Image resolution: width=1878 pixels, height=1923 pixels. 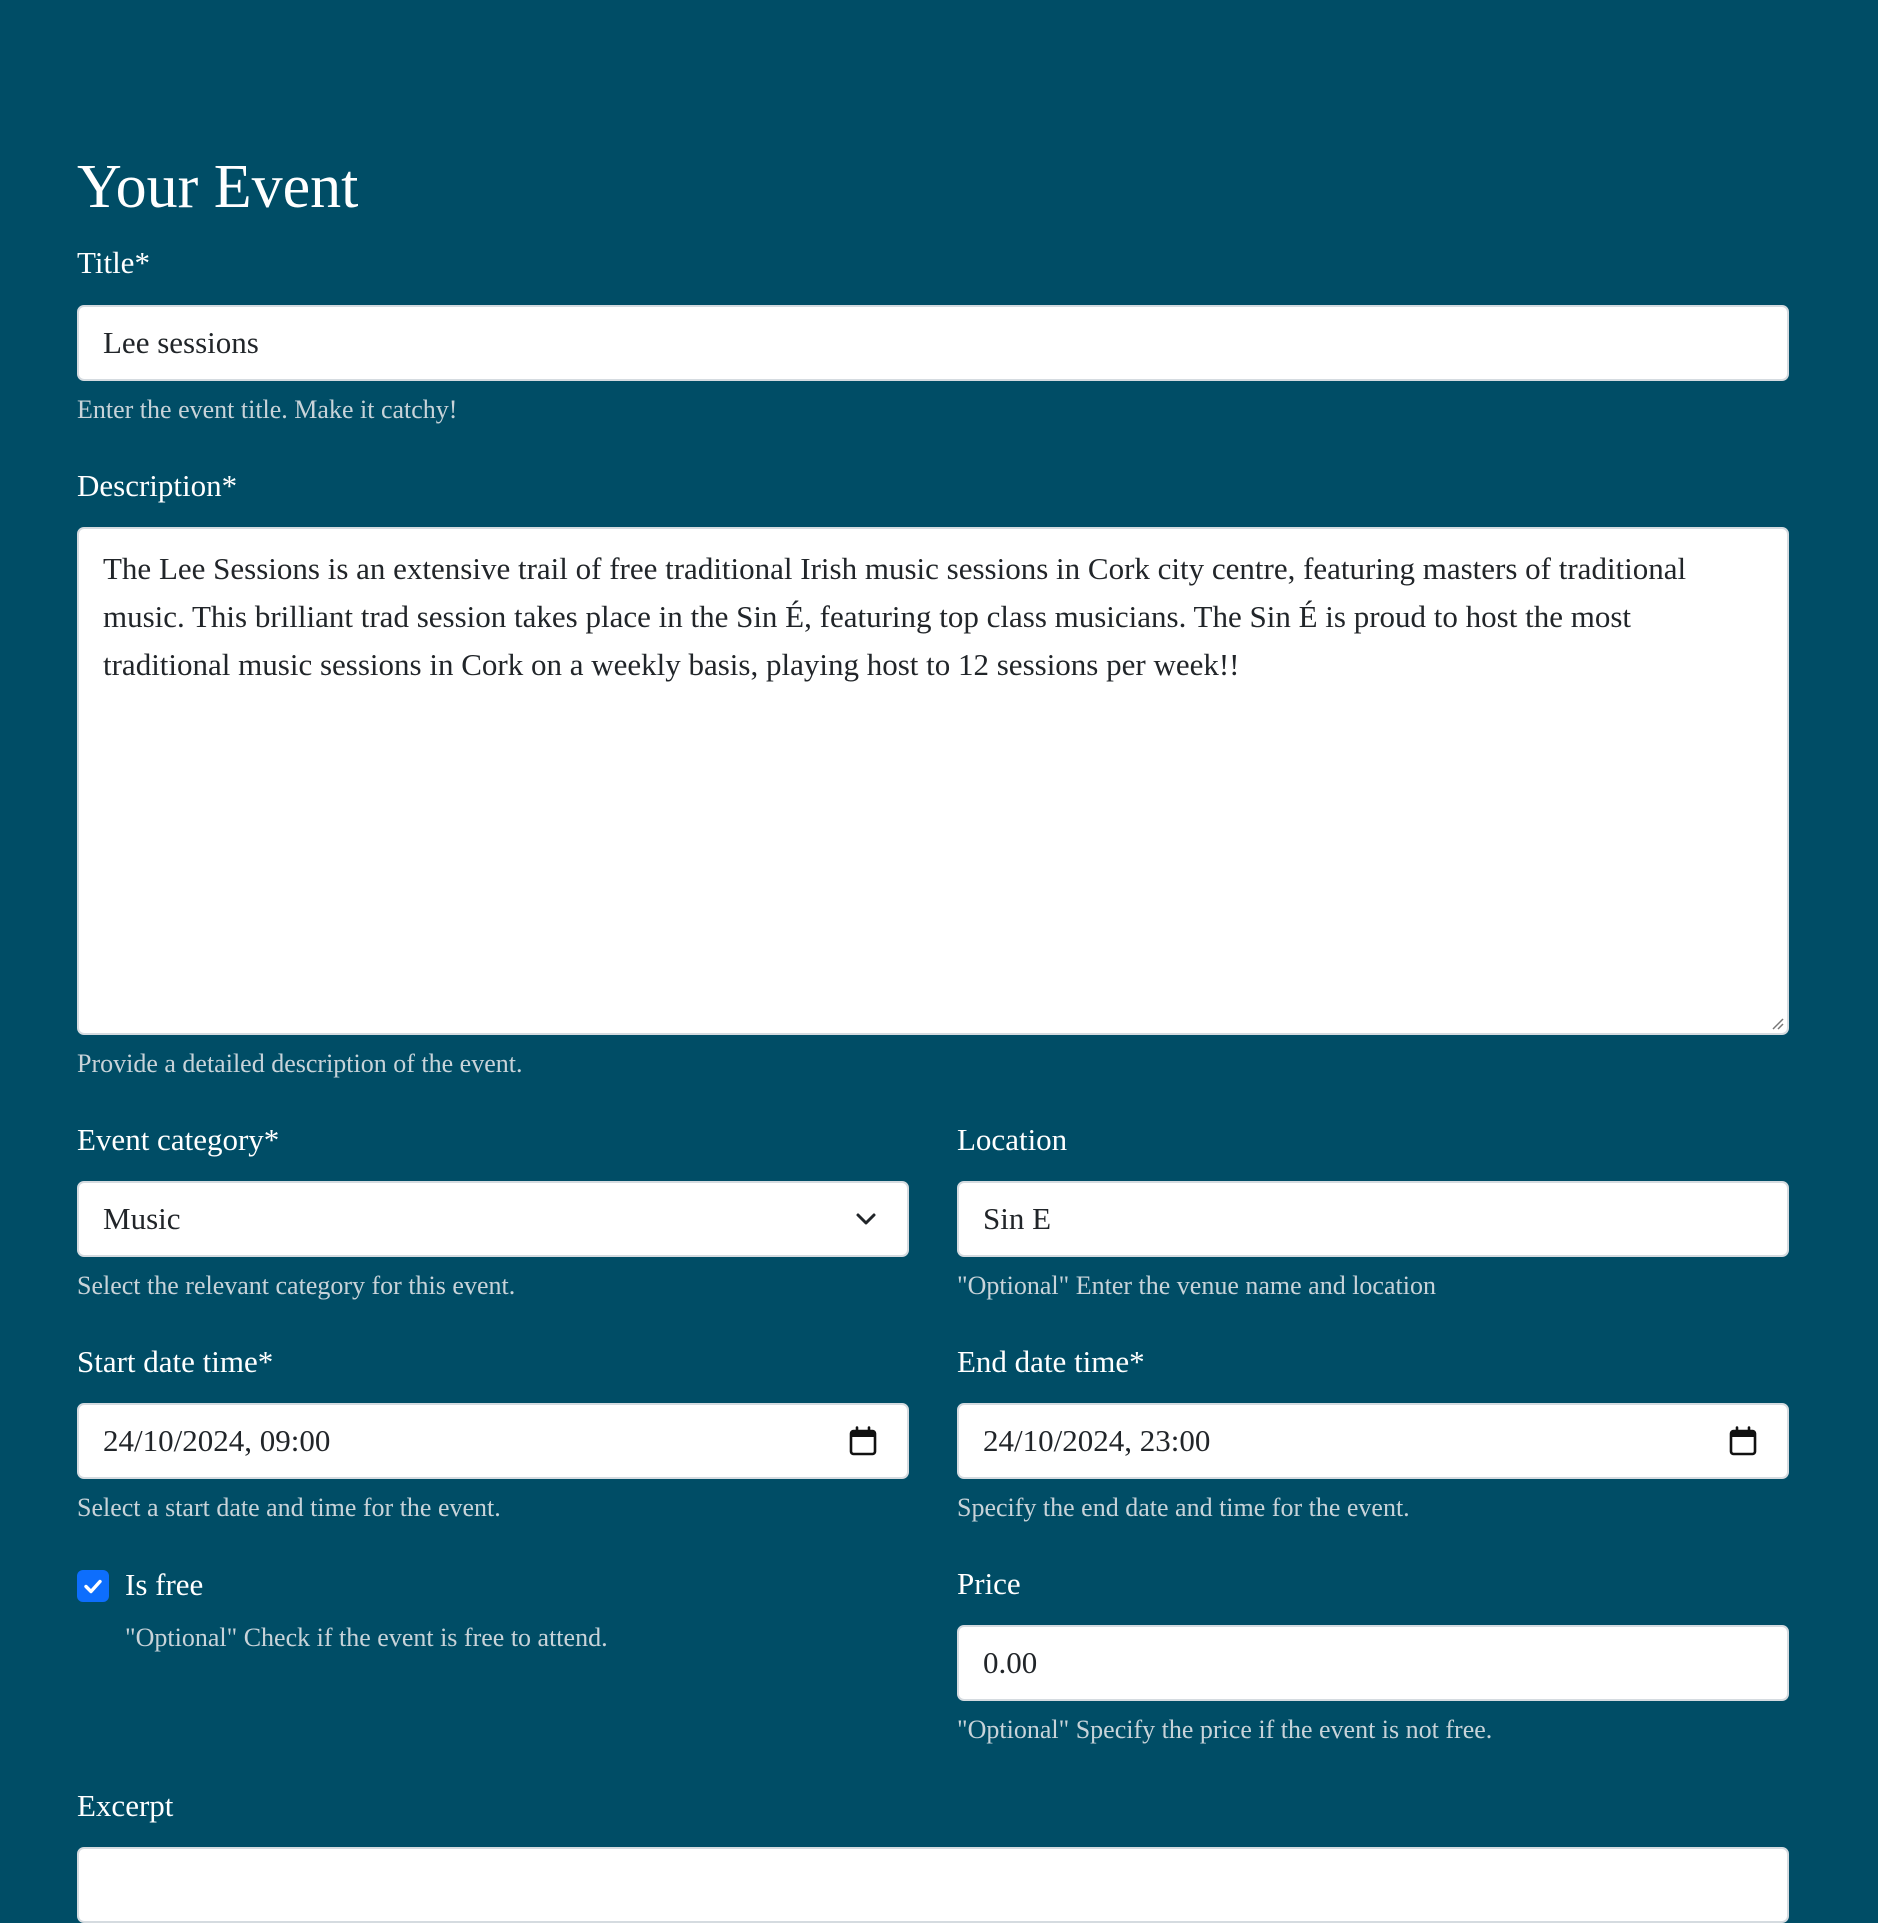 What do you see at coordinates (1777, 1023) in the screenshot?
I see `resize-grip-icon` at bounding box center [1777, 1023].